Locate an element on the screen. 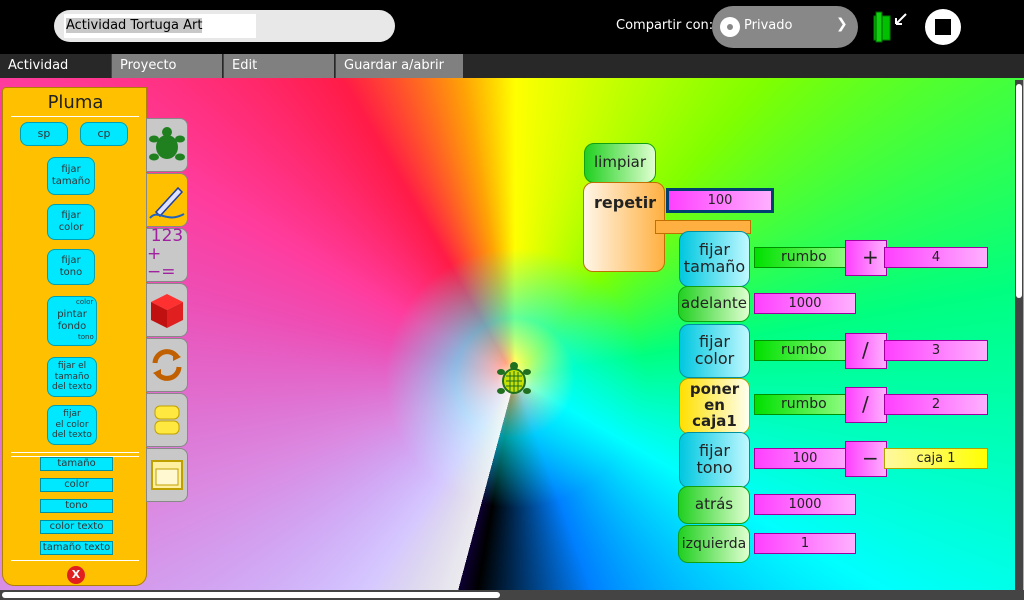 This screenshot has width=1024, height=600. block-stack-icon is located at coordinates (167, 420).